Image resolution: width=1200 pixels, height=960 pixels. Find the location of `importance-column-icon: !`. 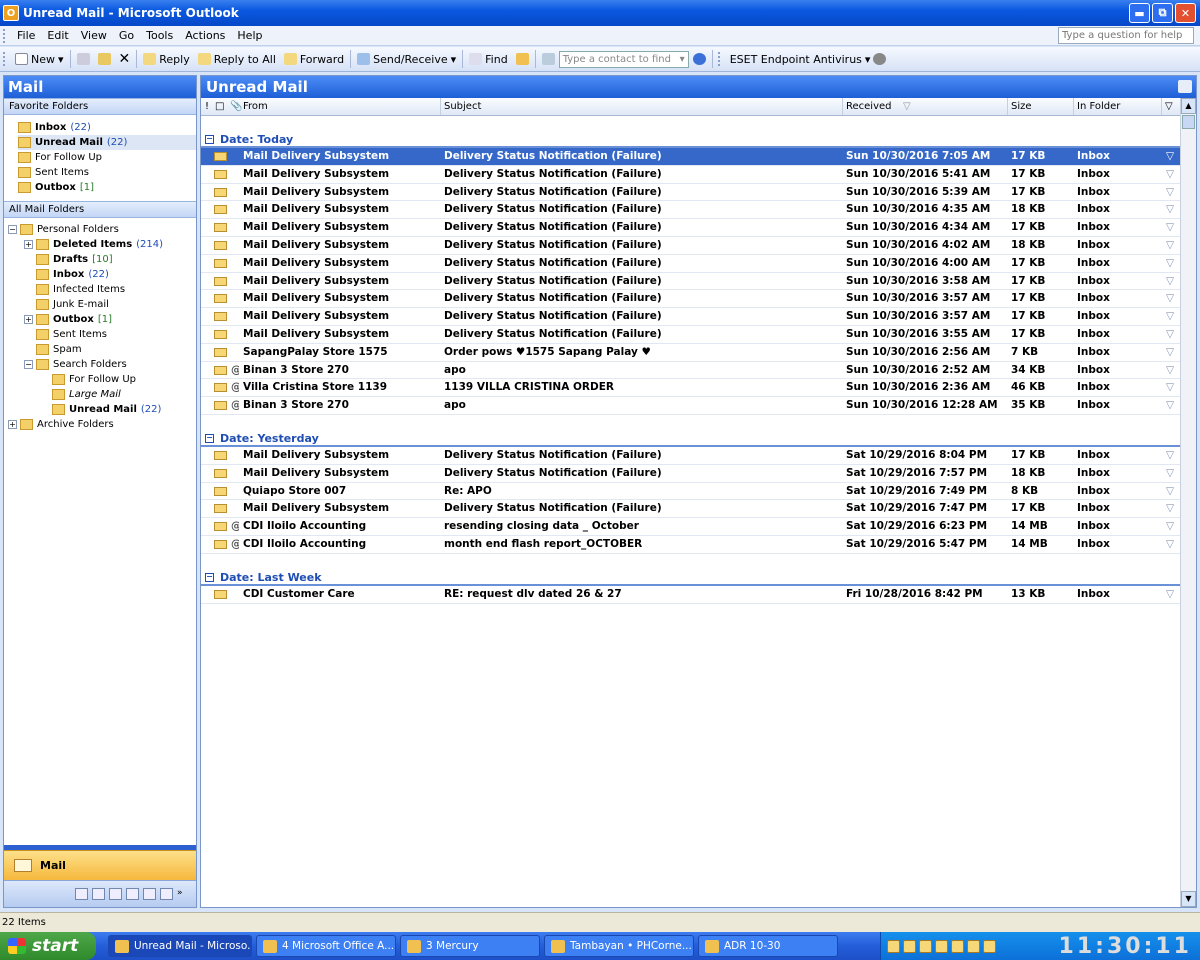

importance-column-icon: ! is located at coordinates (207, 106).